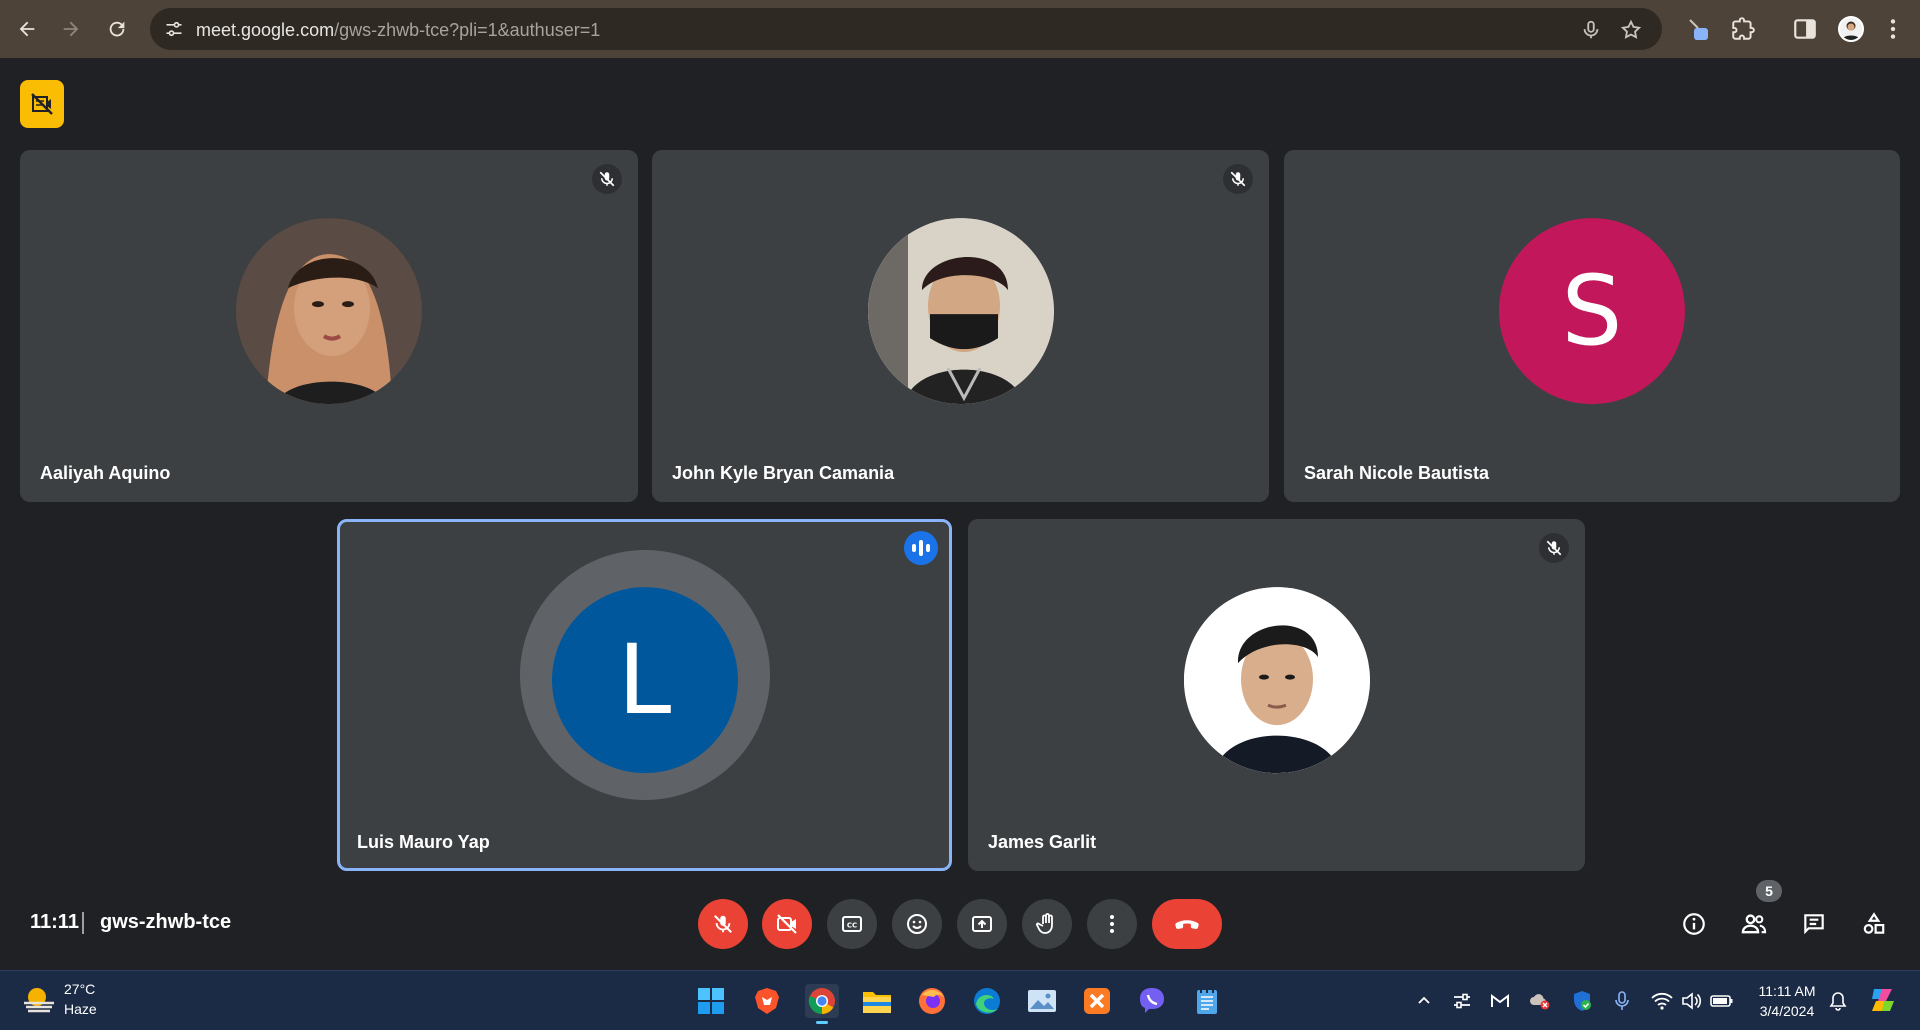  Describe the element at coordinates (723, 924) in the screenshot. I see `mic-off-button` at that location.